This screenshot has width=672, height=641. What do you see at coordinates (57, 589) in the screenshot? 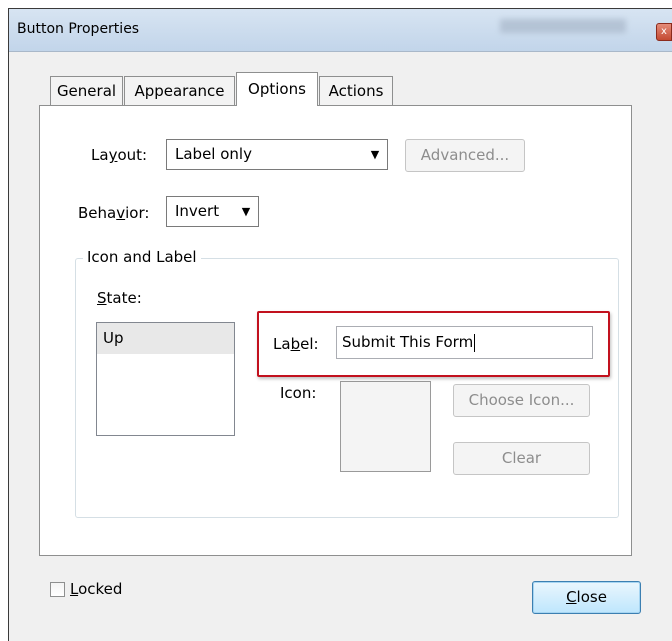
I see `locked-checkbox` at bounding box center [57, 589].